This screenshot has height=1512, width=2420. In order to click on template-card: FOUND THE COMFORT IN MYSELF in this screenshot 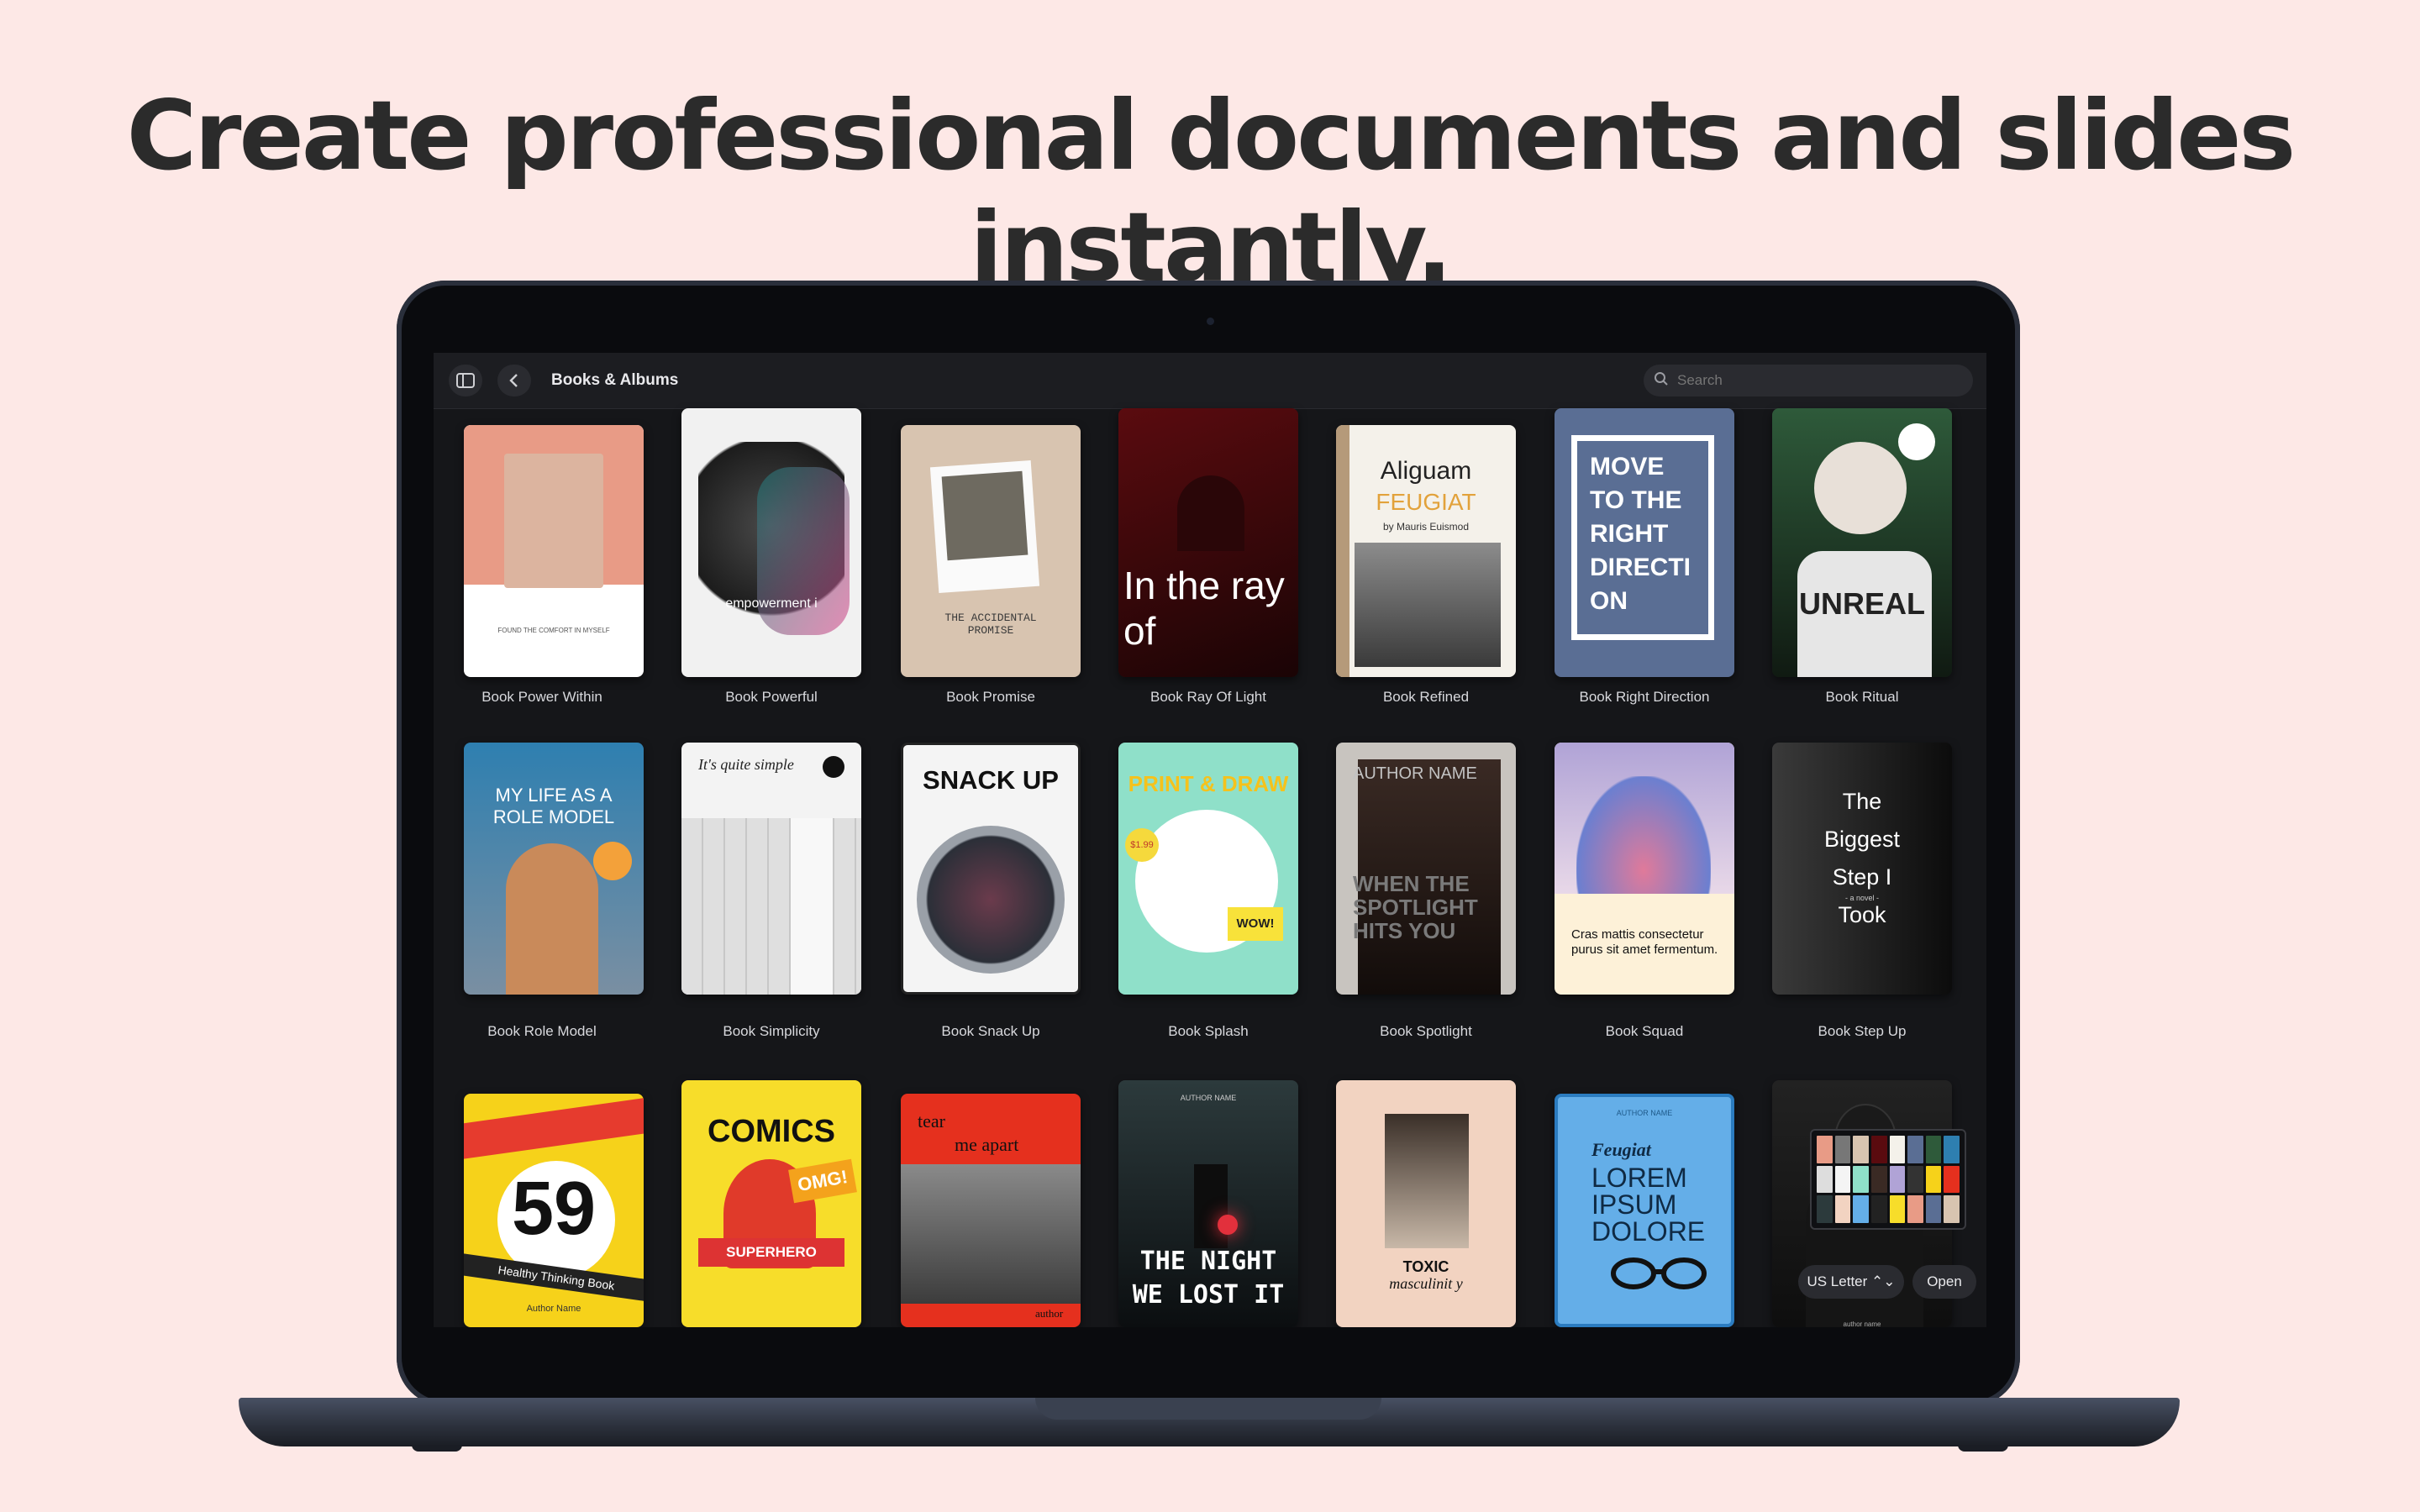, I will do `click(554, 551)`.